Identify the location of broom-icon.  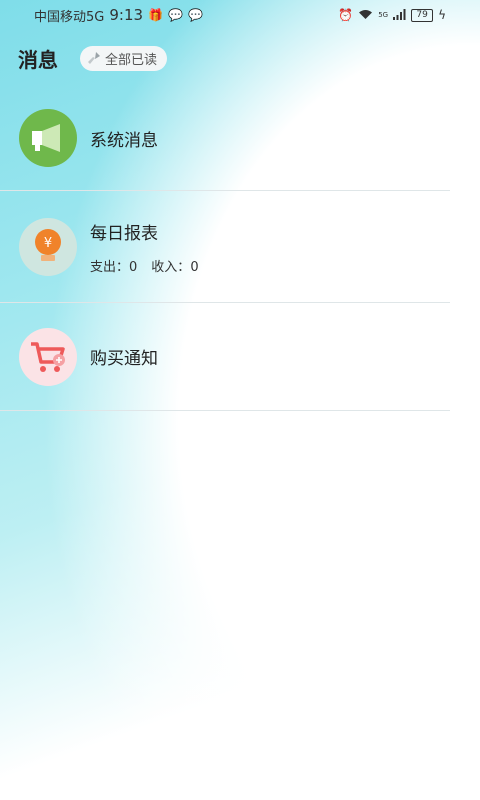
(94, 58).